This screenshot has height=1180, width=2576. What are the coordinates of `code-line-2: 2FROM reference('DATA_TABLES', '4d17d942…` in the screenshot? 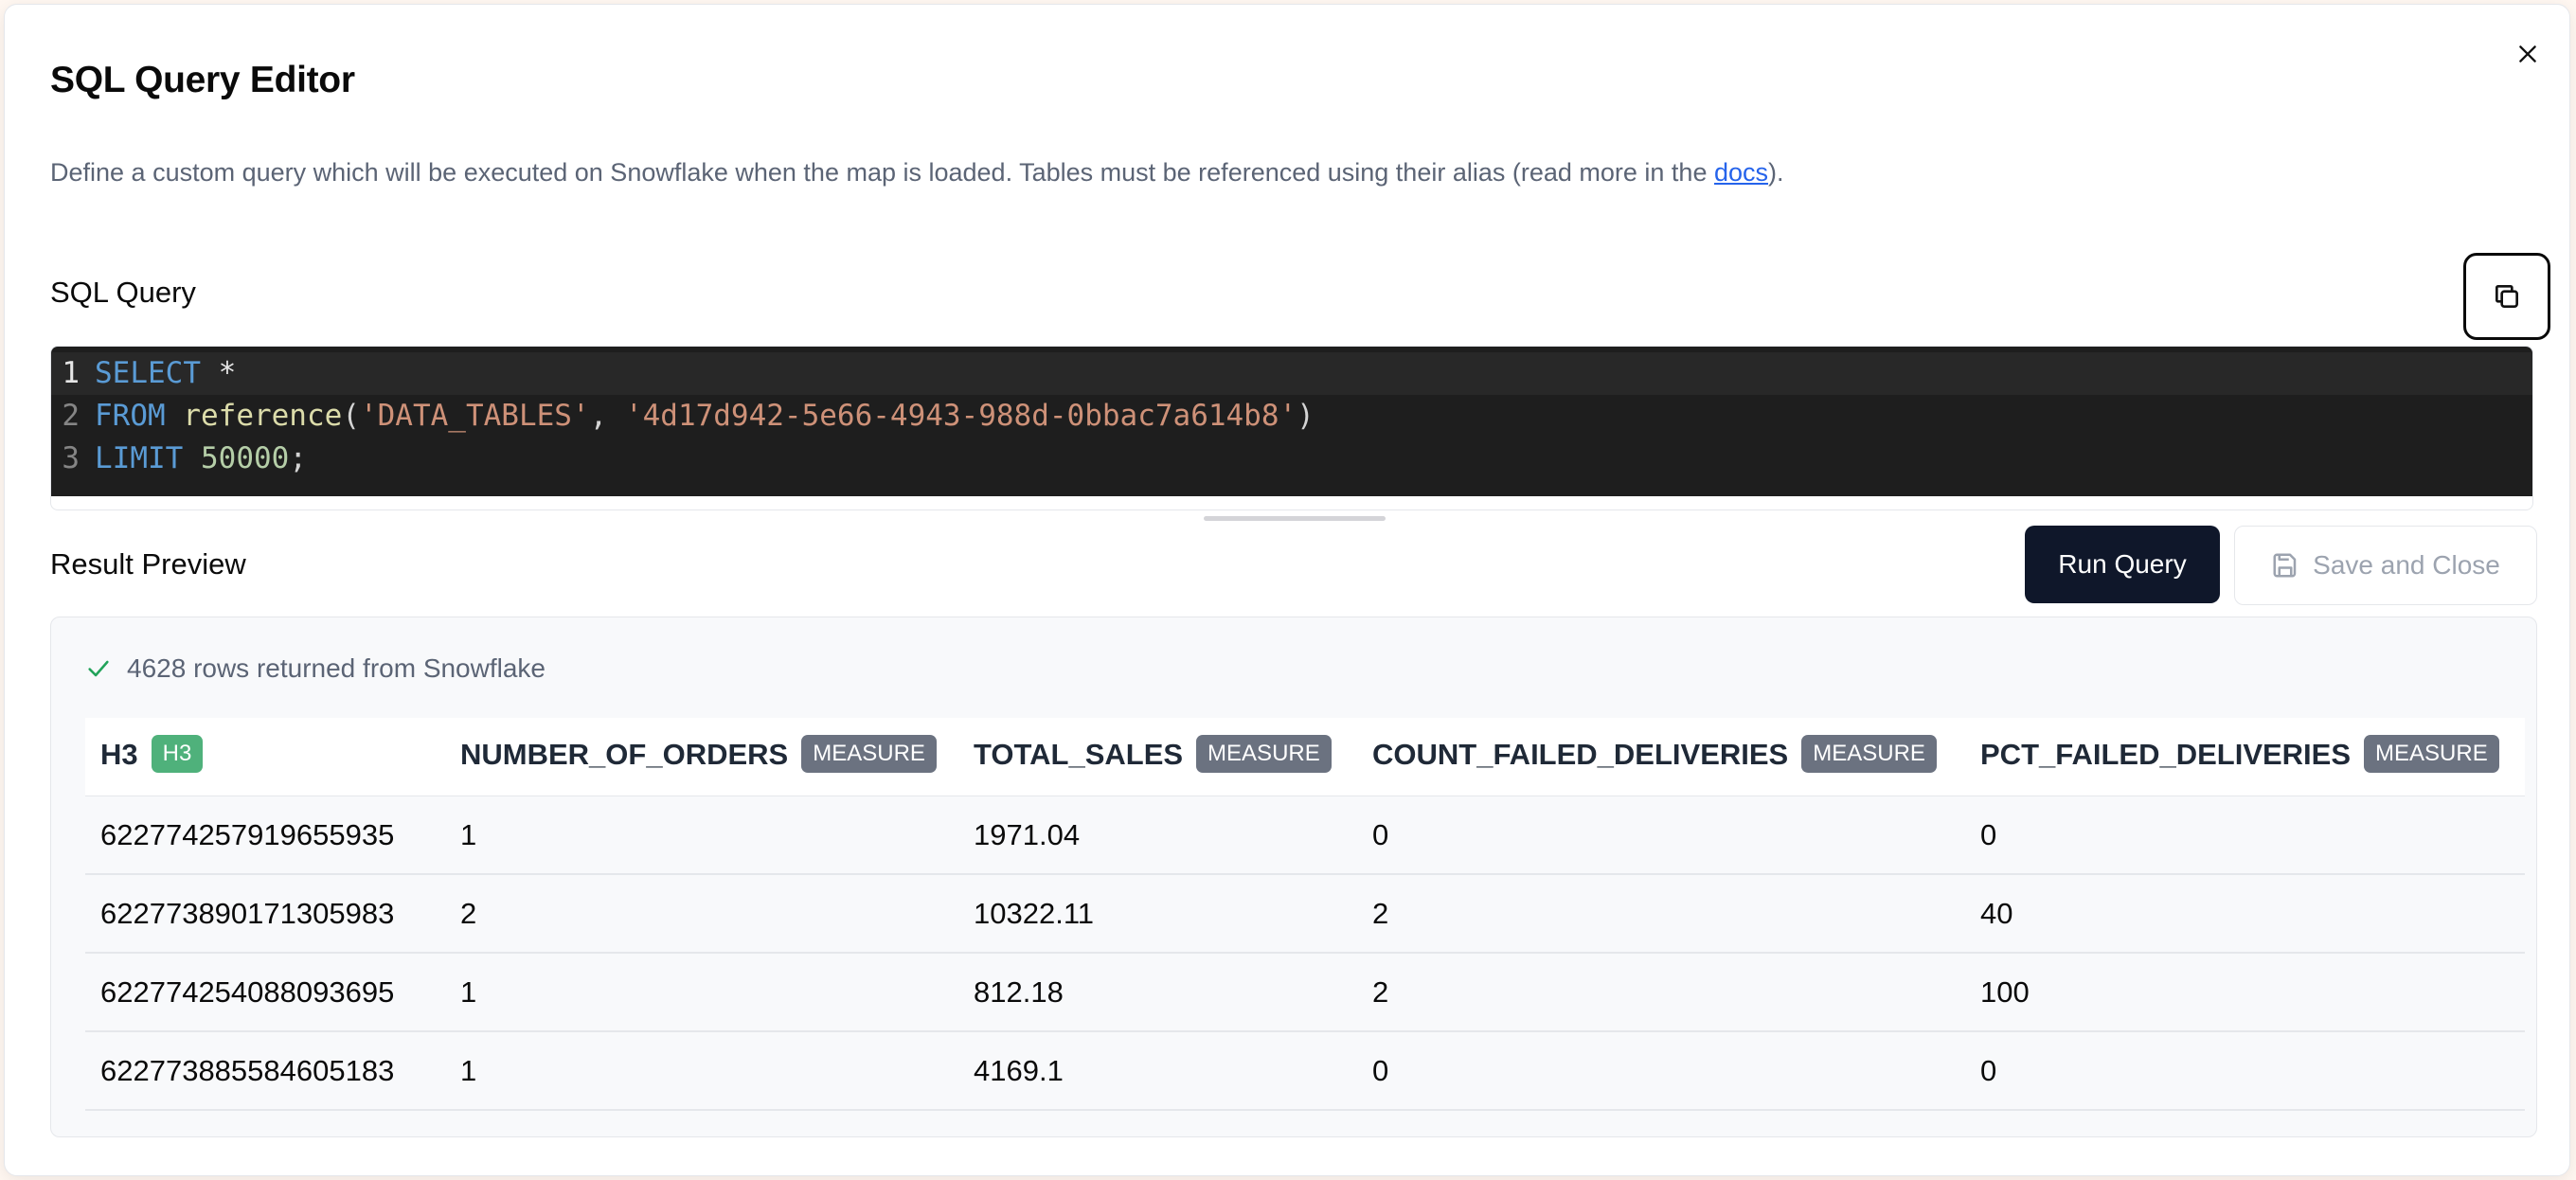 It's located at (1291, 416).